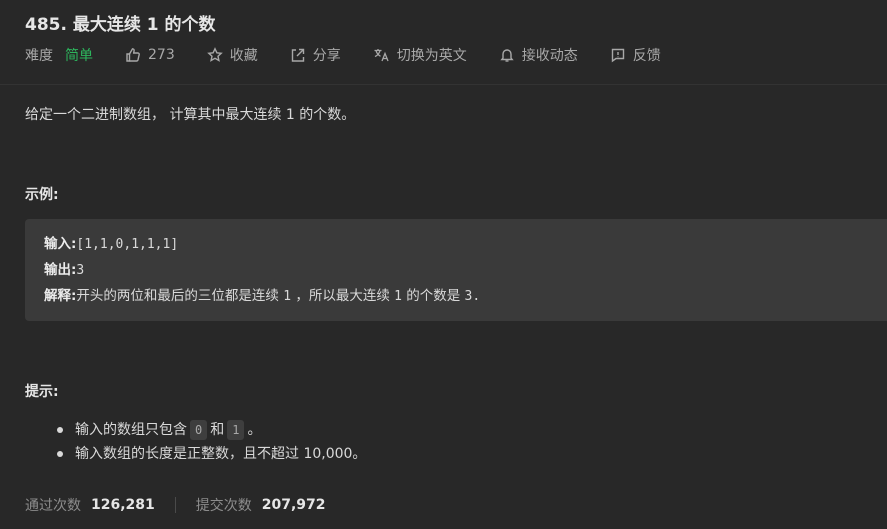 Image resolution: width=887 pixels, height=529 pixels. Describe the element at coordinates (254, 430) in the screenshot. I see `hint1-suffix: 。` at that location.